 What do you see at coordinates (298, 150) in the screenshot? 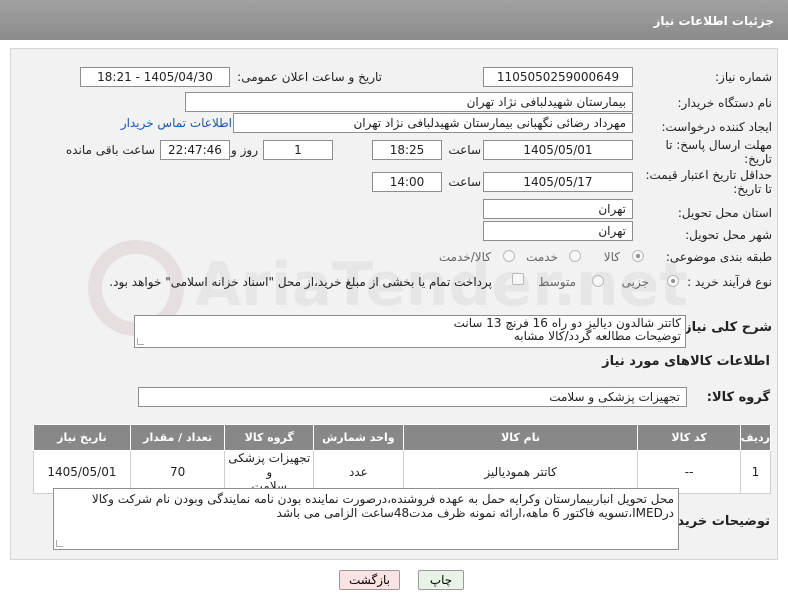
I see `days-field: 1` at bounding box center [298, 150].